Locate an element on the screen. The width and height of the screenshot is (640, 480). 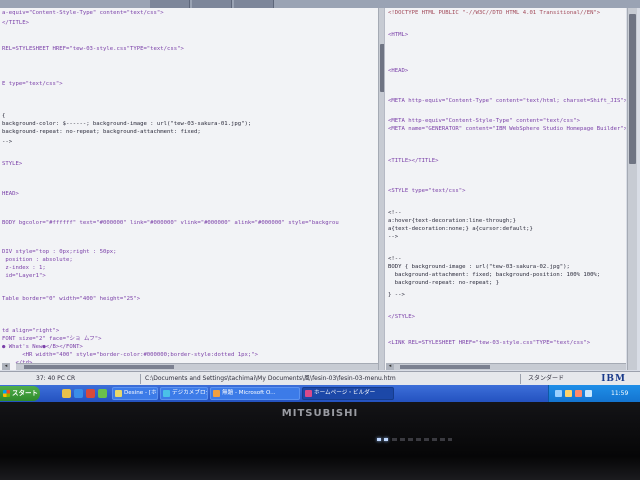
taskbar-button-label: ホームページ・ビルダー is located at coordinates (345, 393).